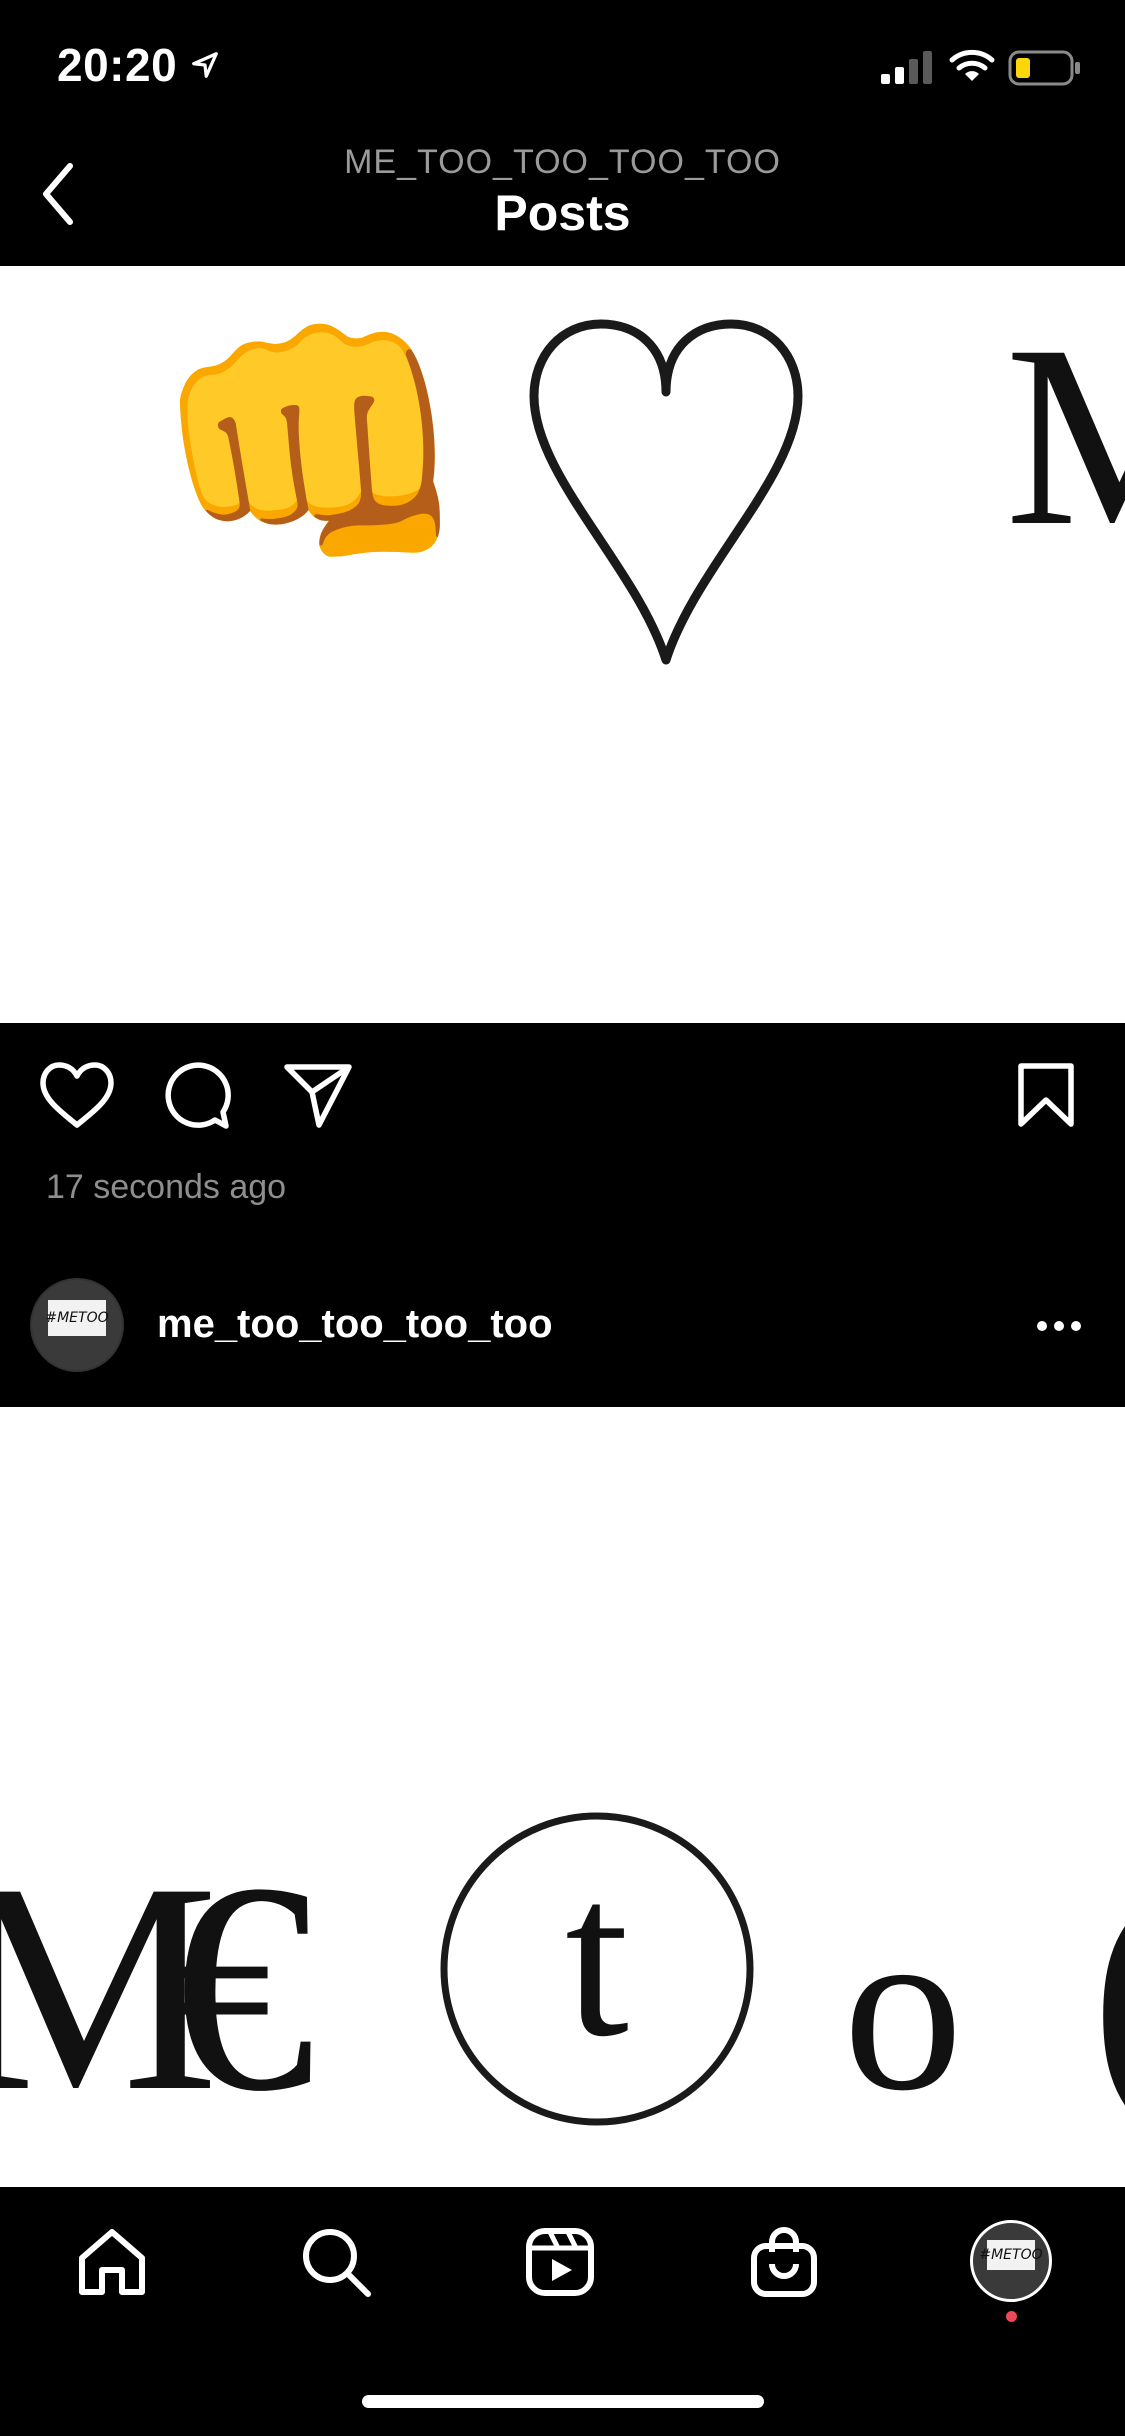 This screenshot has width=1125, height=2436. Describe the element at coordinates (784, 2262) in the screenshot. I see `shop-icon` at that location.